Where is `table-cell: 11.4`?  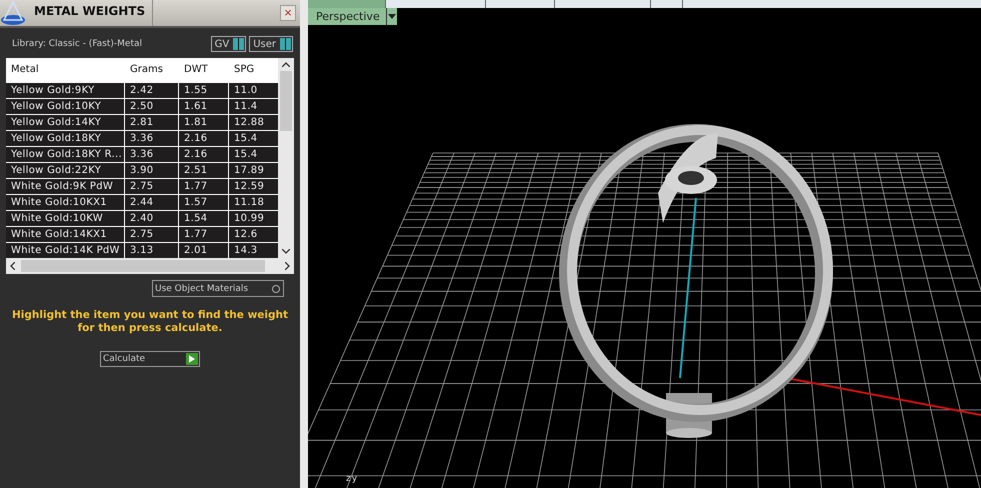
table-cell: 11.4 is located at coordinates (253, 106).